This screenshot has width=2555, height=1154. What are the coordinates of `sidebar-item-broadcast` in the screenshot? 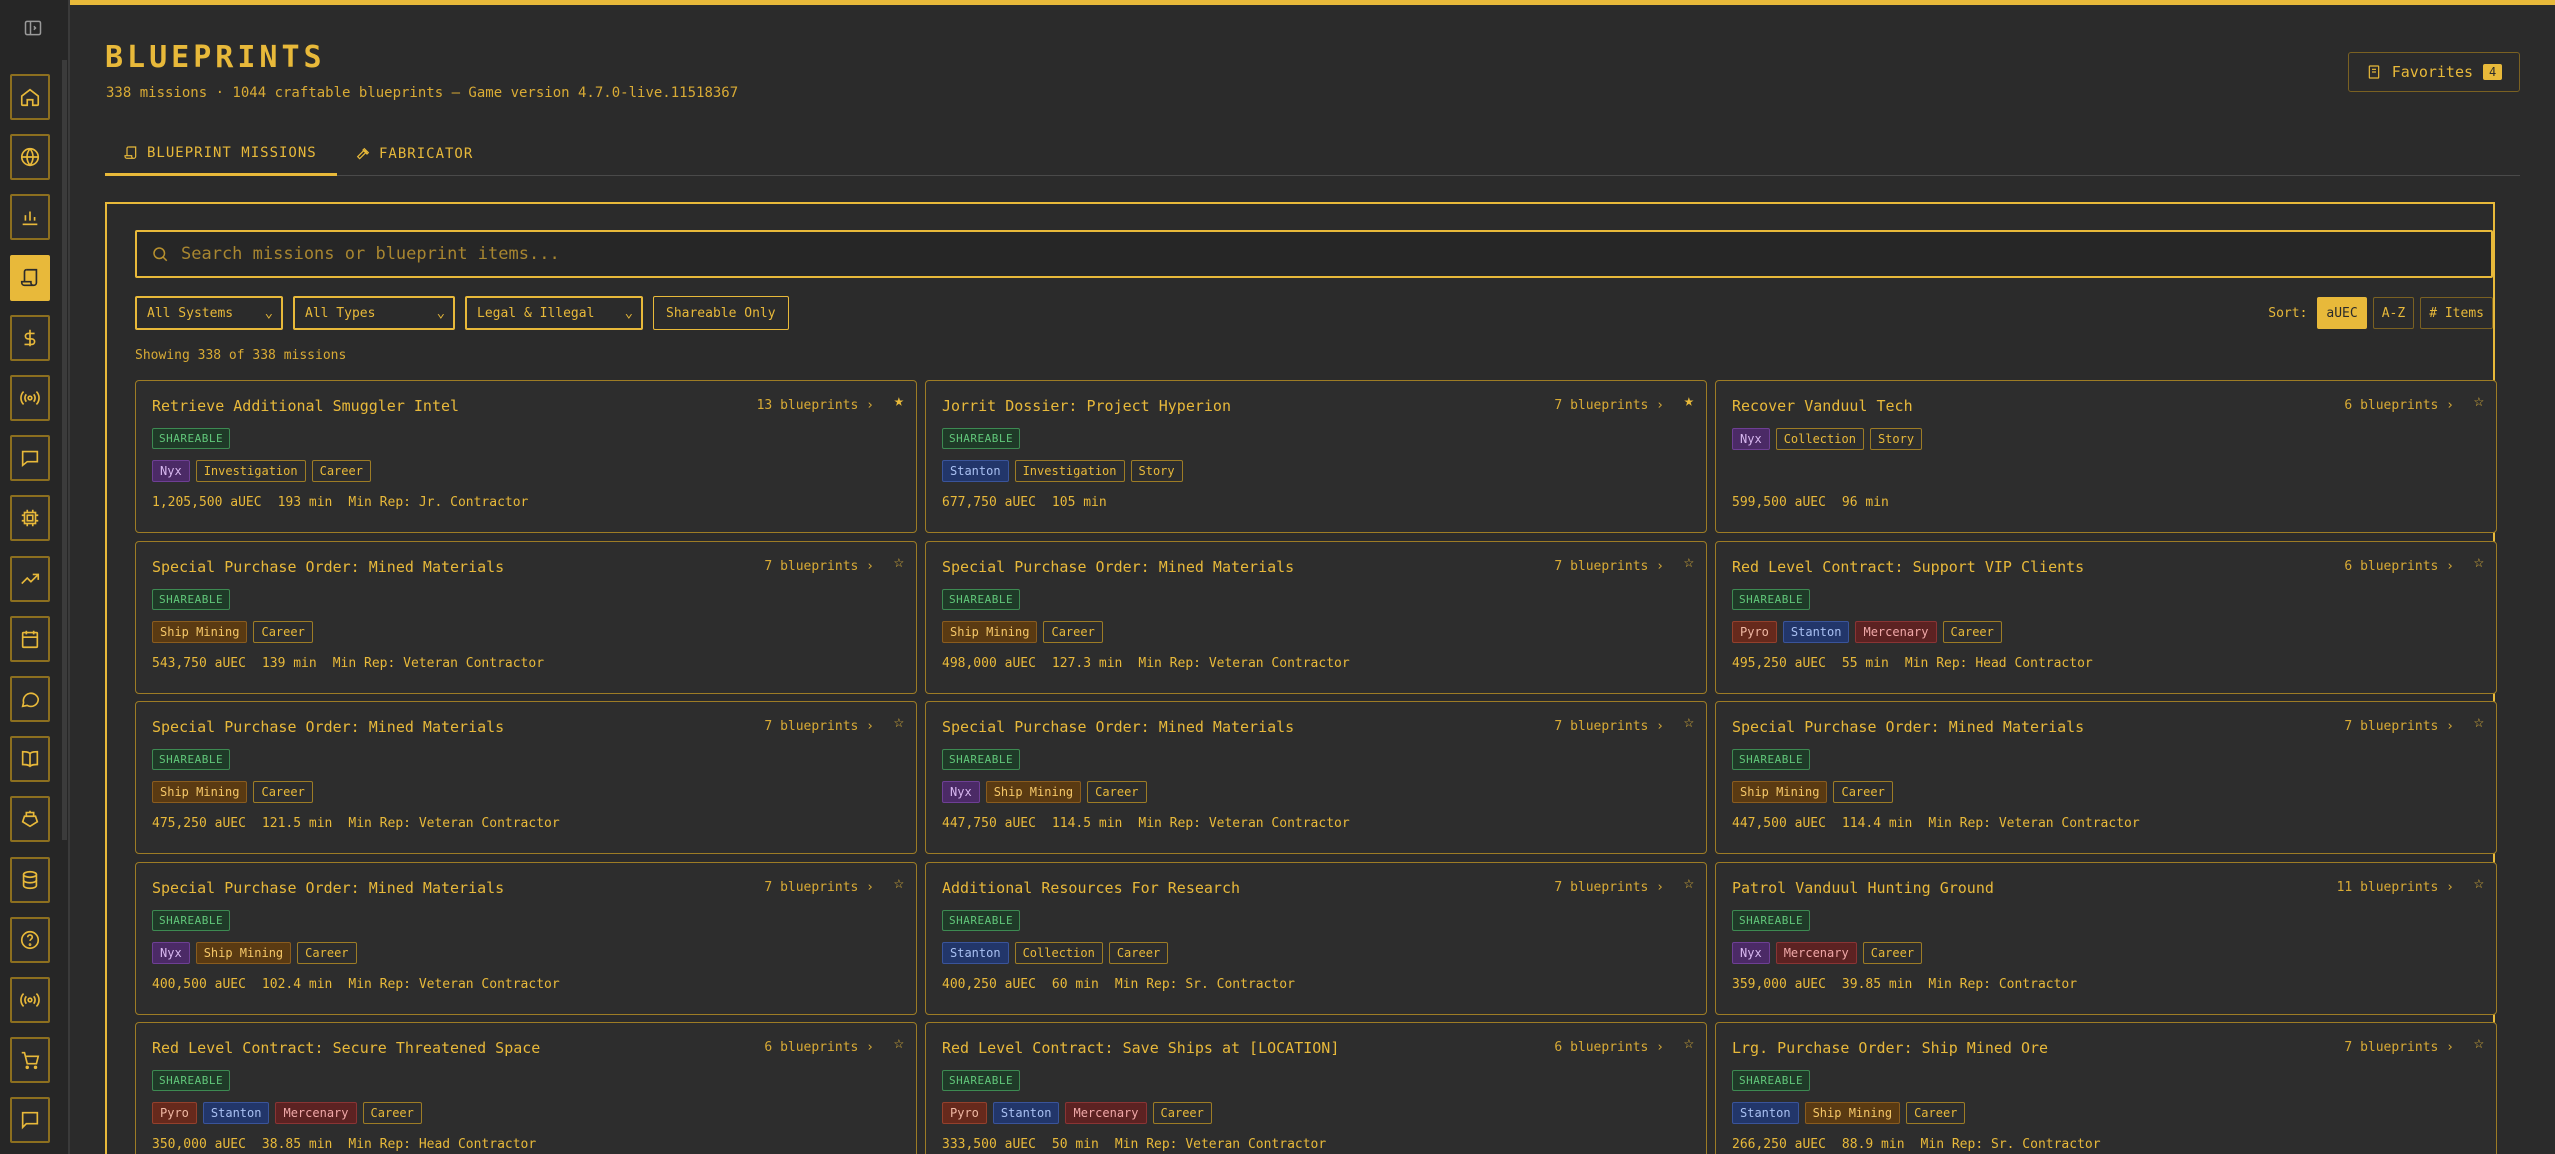 It's located at (30, 398).